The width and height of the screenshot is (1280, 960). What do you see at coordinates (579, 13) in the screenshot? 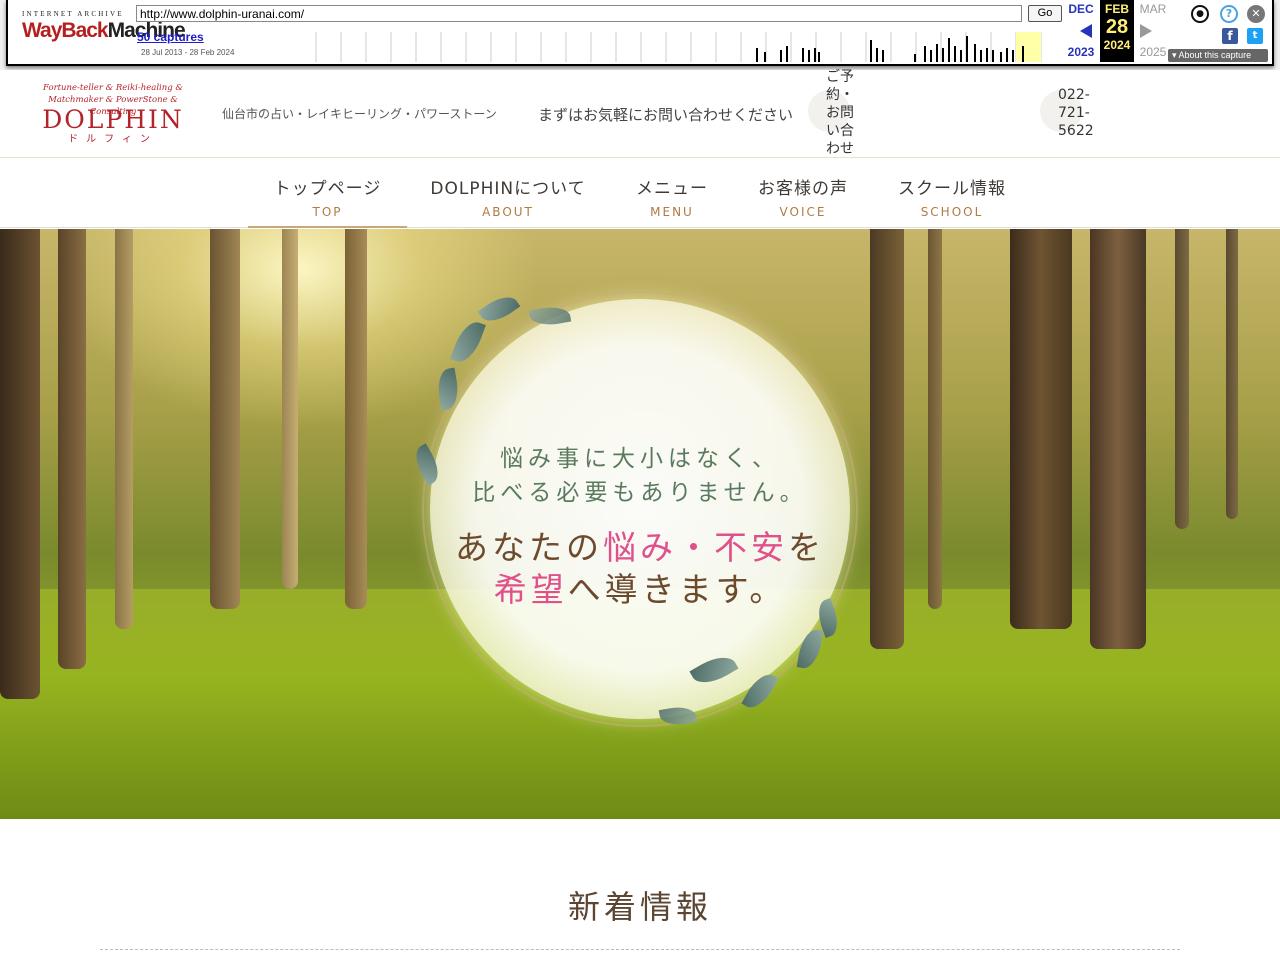
I see `wayback-url-input` at bounding box center [579, 13].